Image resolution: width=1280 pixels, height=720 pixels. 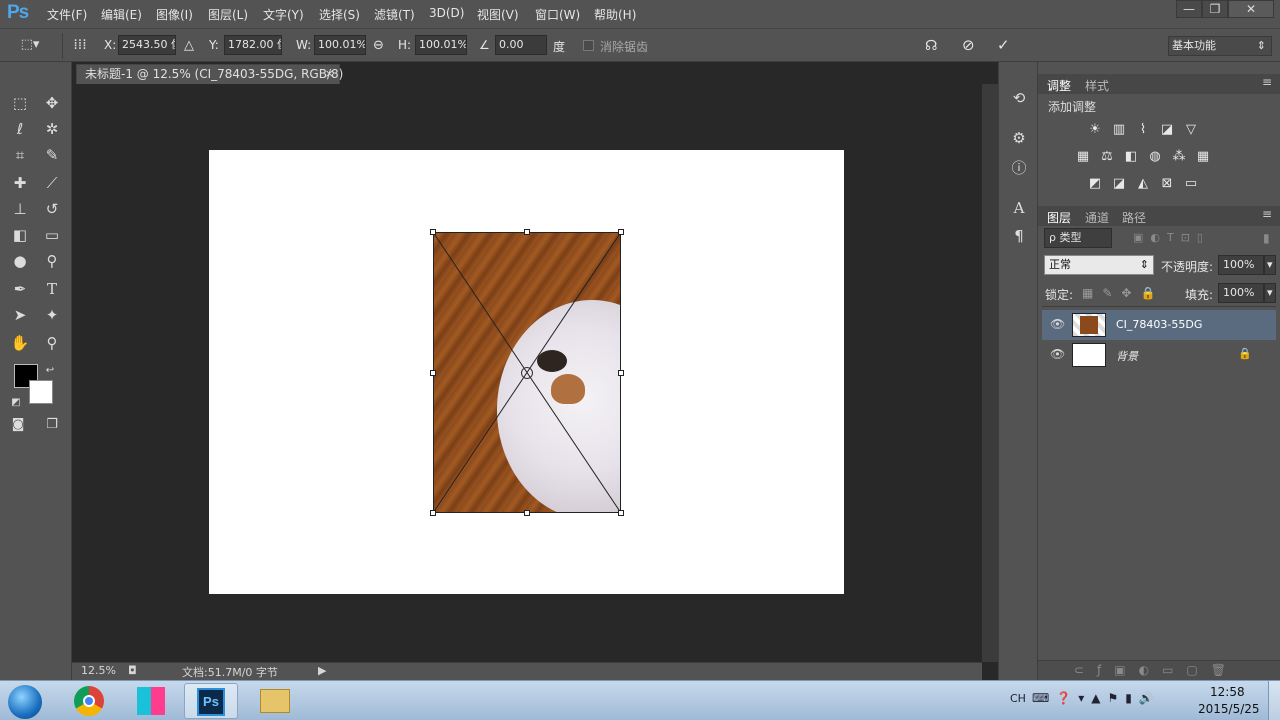 What do you see at coordinates (329, 74) in the screenshot?
I see `close-tab-icon: ×` at bounding box center [329, 74].